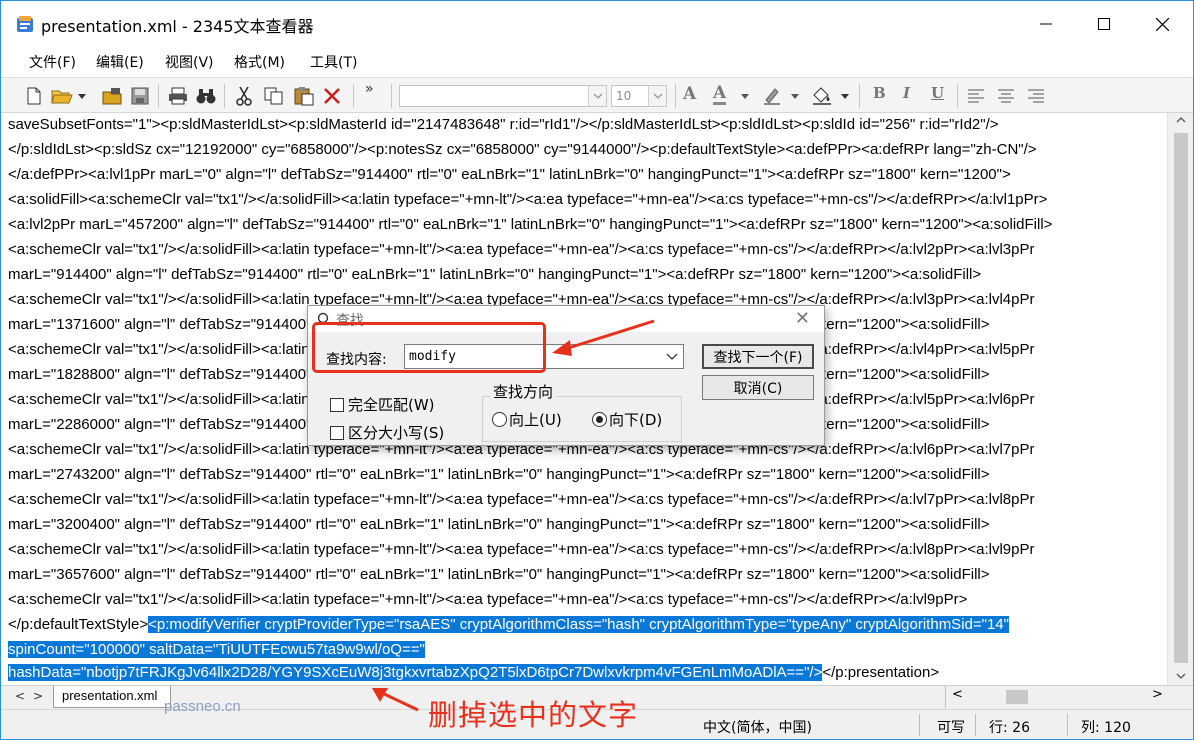 This screenshot has height=740, width=1194. What do you see at coordinates (802, 318) in the screenshot?
I see `dialog-close-icon: ✕` at bounding box center [802, 318].